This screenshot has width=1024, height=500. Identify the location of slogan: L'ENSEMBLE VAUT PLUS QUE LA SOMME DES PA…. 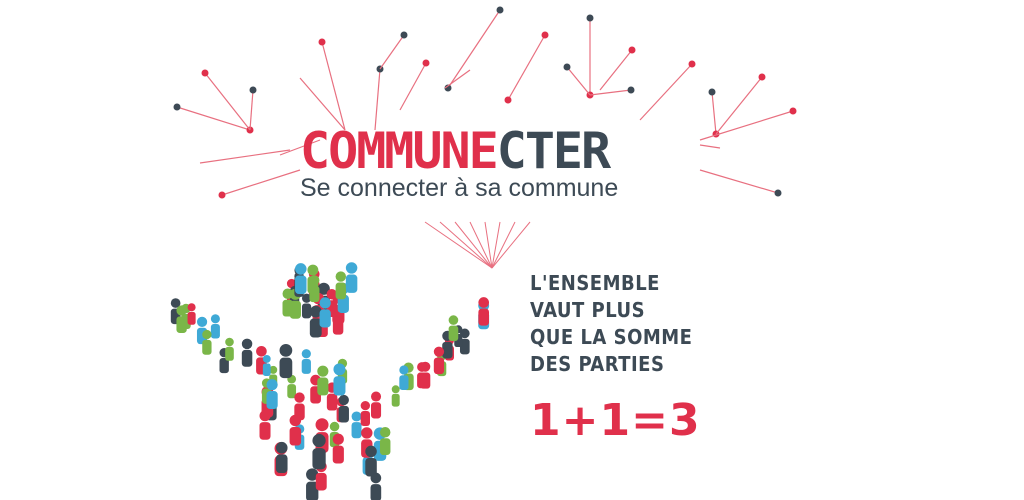
(611, 324).